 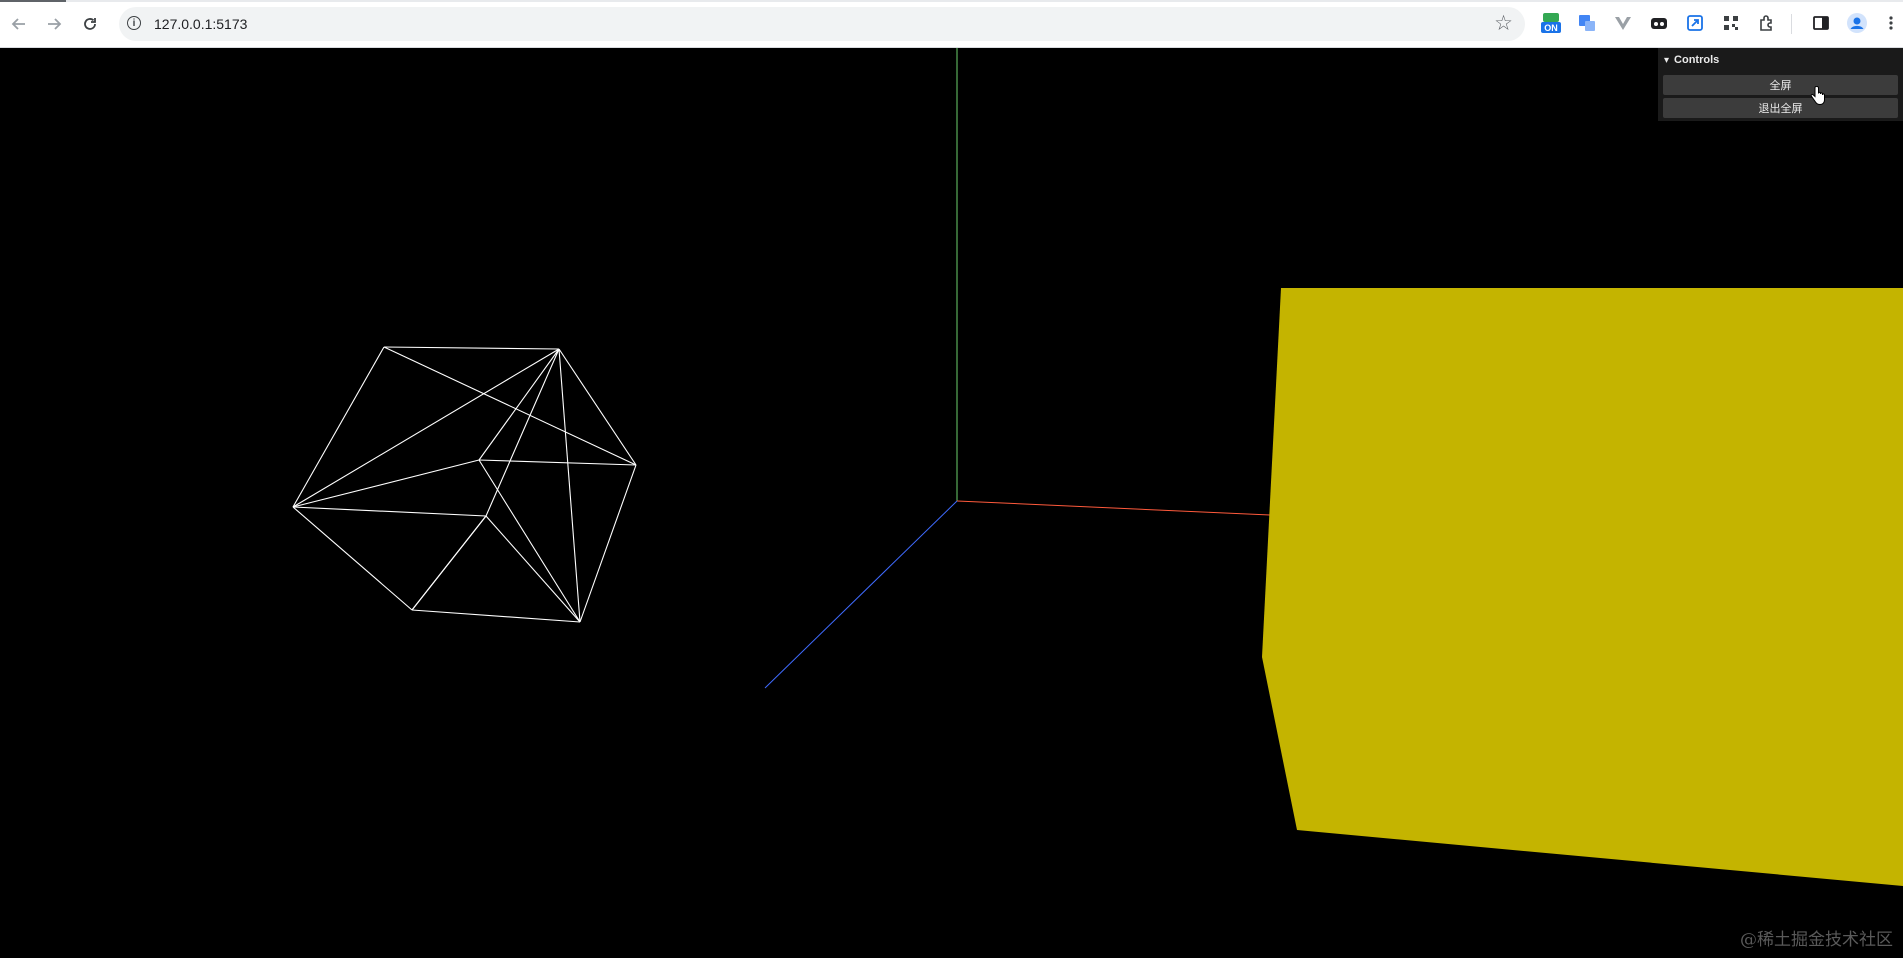 What do you see at coordinates (134, 23) in the screenshot?
I see `site-info-icon: i` at bounding box center [134, 23].